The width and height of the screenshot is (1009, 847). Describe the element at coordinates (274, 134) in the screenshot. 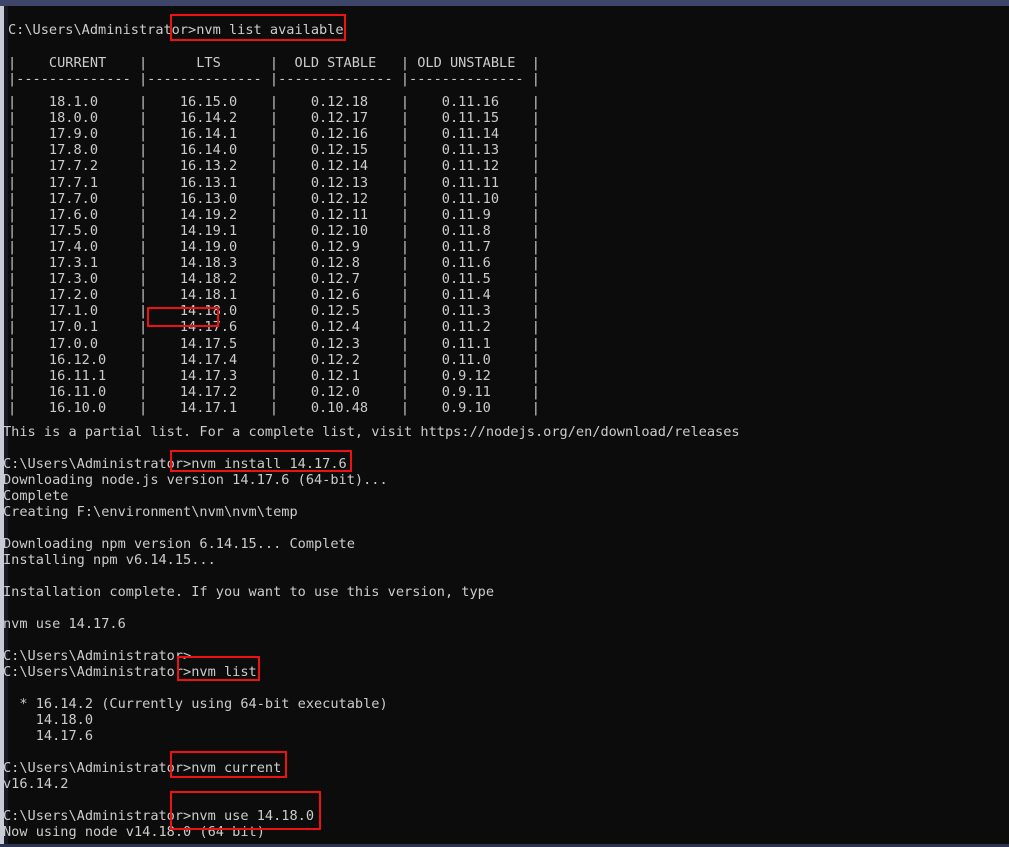

I see `table-row: | 17.9.0 | 16.14.1 | 0.12.16 | 0.11.14 |` at that location.